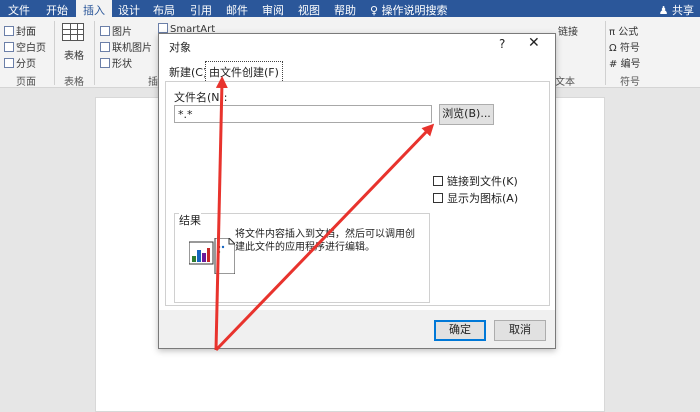 The height and width of the screenshot is (412, 700). I want to click on result-box: 结果 将文件内容插入到文档，然后可以调用创建此文件的应用程序进行编辑。, so click(302, 257).